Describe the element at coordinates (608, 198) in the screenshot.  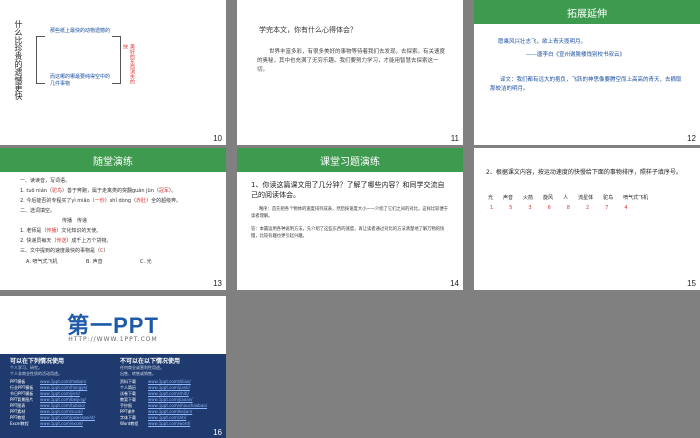
I see `item-label: 驼鸟` at that location.